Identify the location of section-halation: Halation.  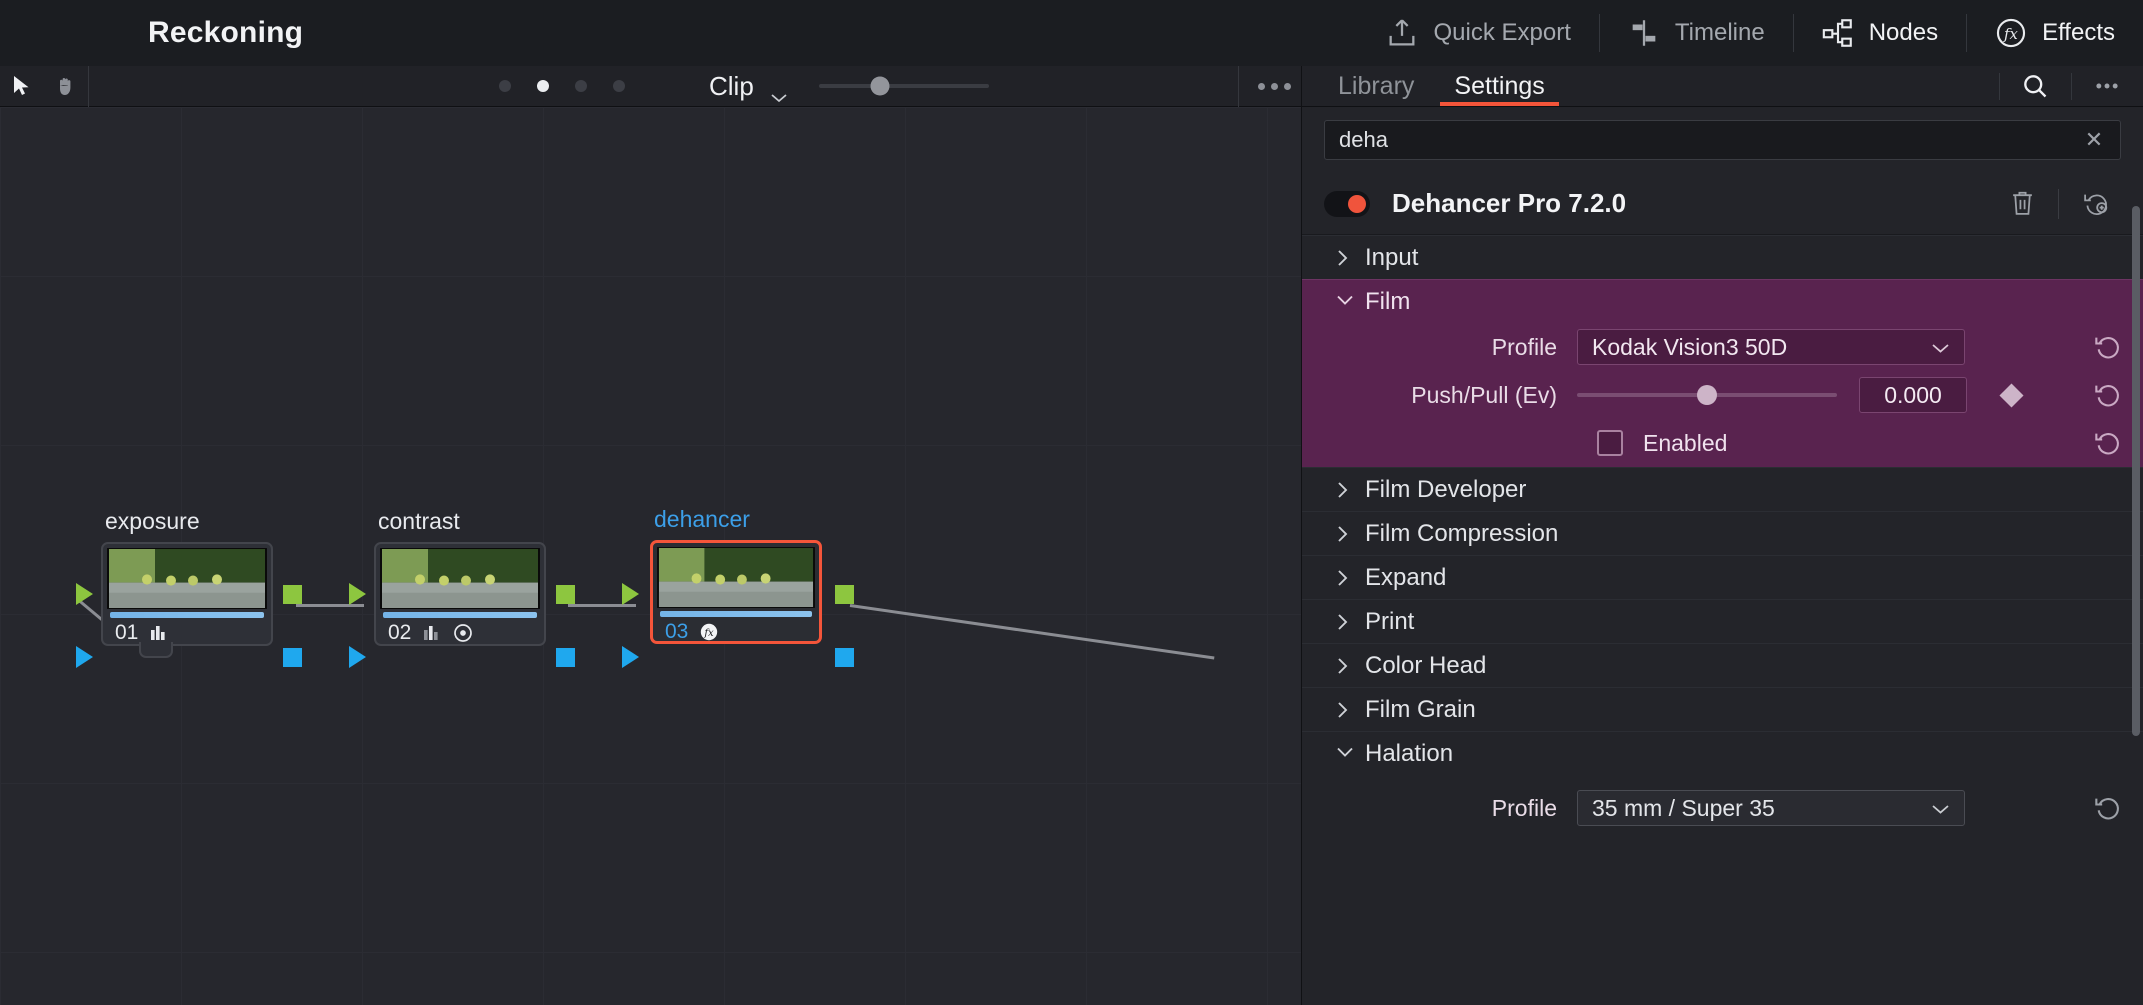
(1722, 753).